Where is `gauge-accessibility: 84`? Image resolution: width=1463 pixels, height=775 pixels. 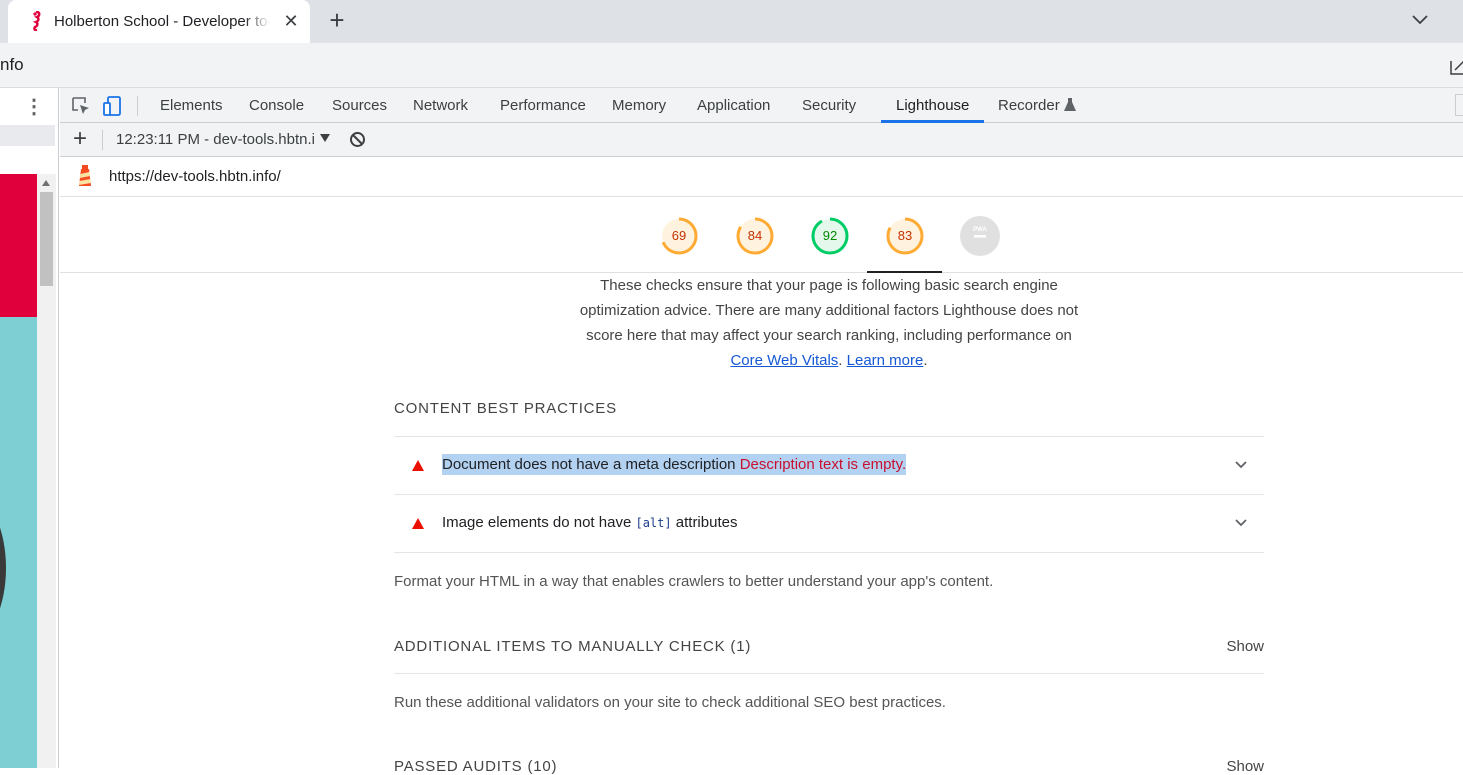 gauge-accessibility: 84 is located at coordinates (755, 236).